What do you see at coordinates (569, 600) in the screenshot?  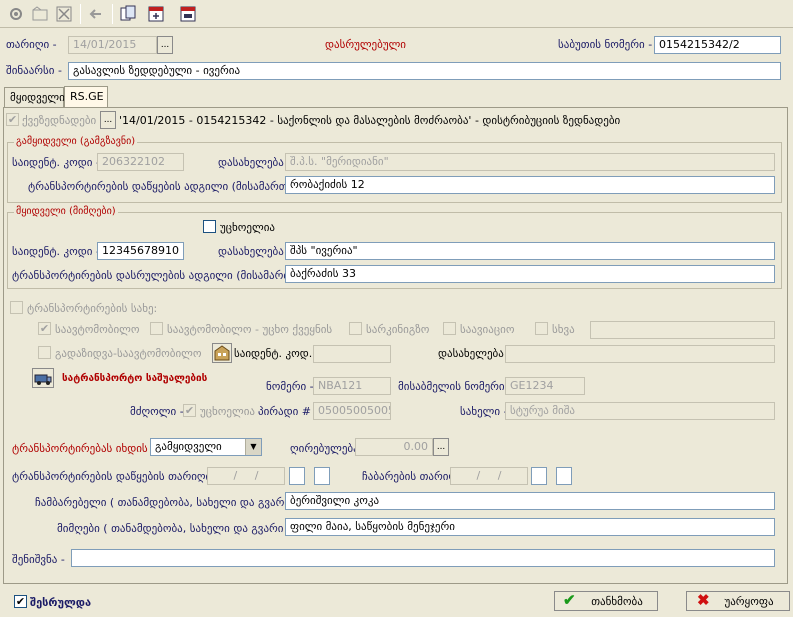 I see `check-icon: ✔` at bounding box center [569, 600].